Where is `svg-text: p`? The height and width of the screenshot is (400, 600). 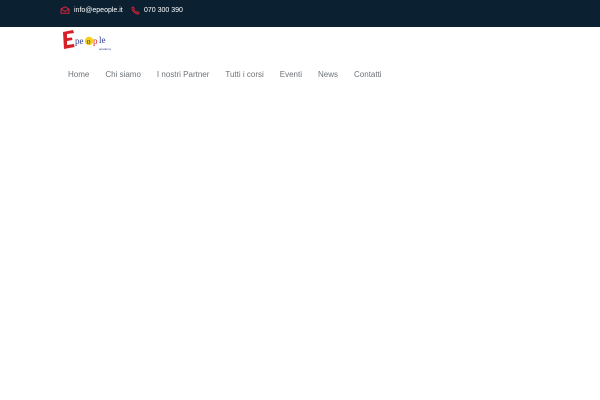 svg-text: p is located at coordinates (95, 41).